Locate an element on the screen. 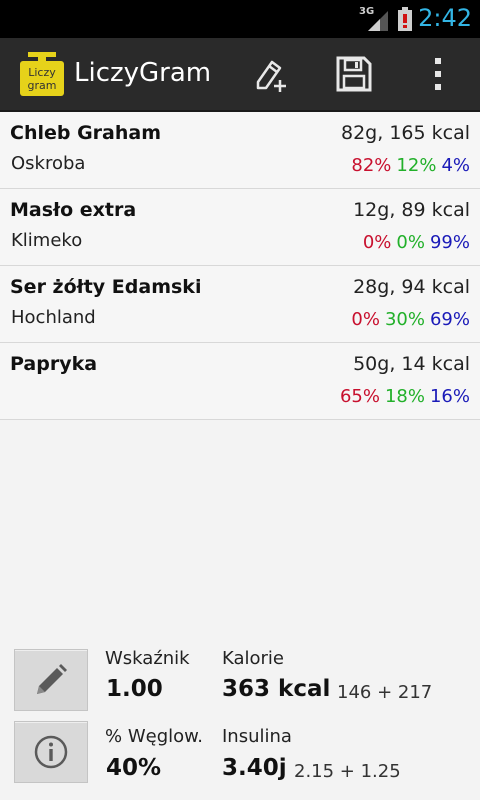 The height and width of the screenshot is (800, 480). fat-percent: 99% is located at coordinates (449, 242).